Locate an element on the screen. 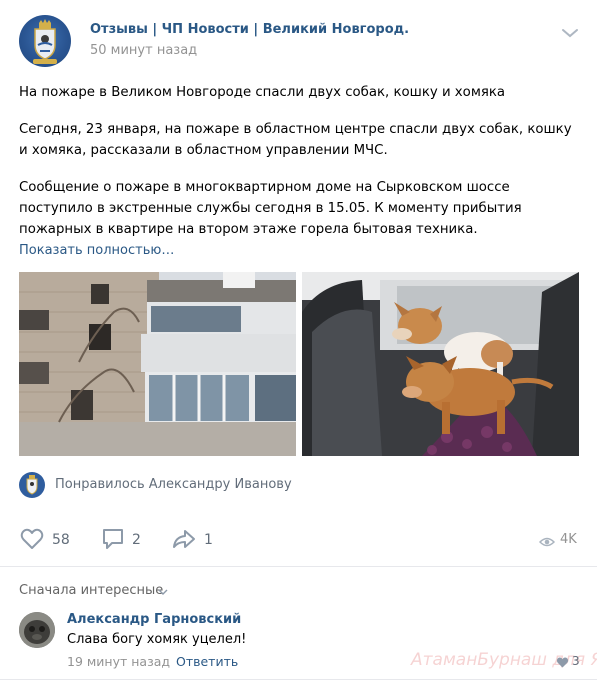 The image size is (597, 683). comment-like-count: 3 is located at coordinates (576, 661).